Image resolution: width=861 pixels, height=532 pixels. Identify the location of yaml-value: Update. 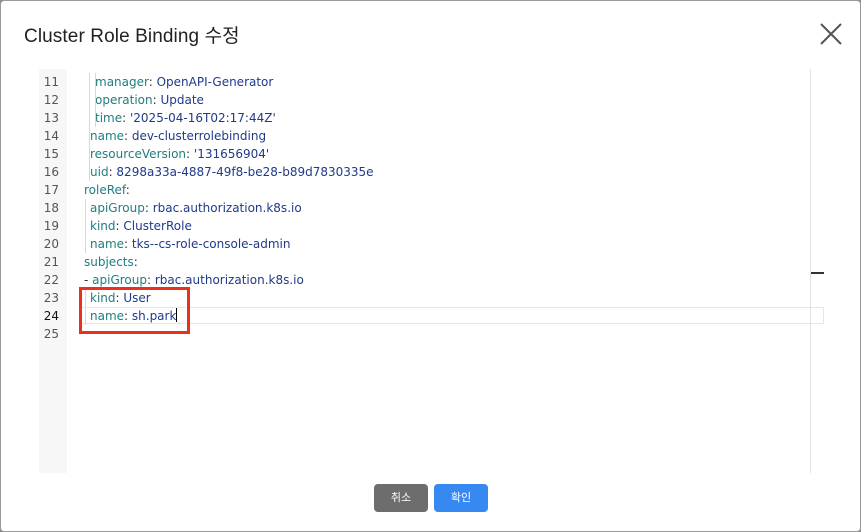
(182, 100).